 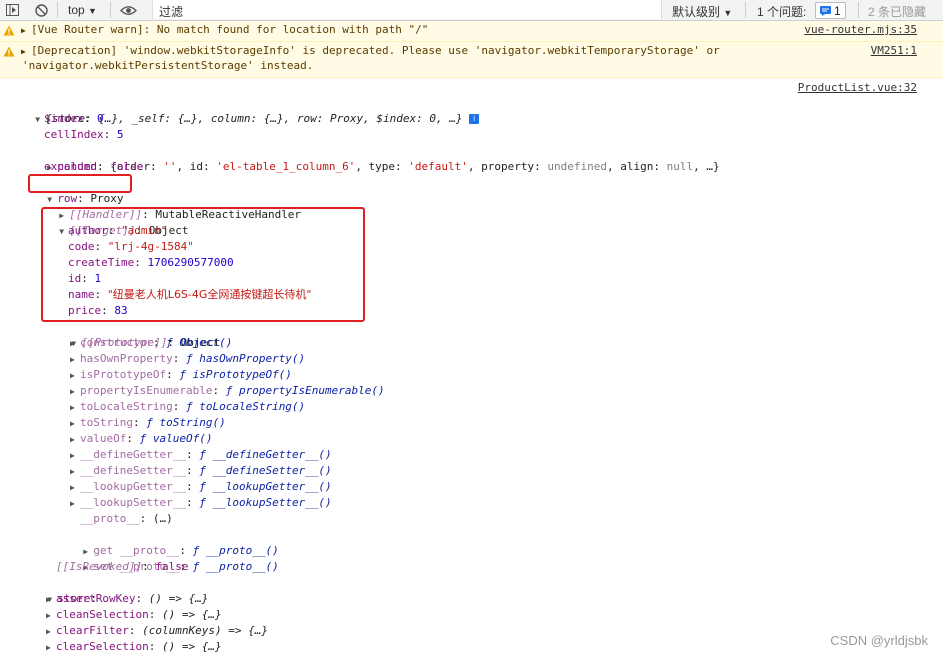 What do you see at coordinates (201, 487) in the screenshot?
I see `prototype-method: ▶ __lookupGetter__: ƒ __lookupGetter__()` at bounding box center [201, 487].